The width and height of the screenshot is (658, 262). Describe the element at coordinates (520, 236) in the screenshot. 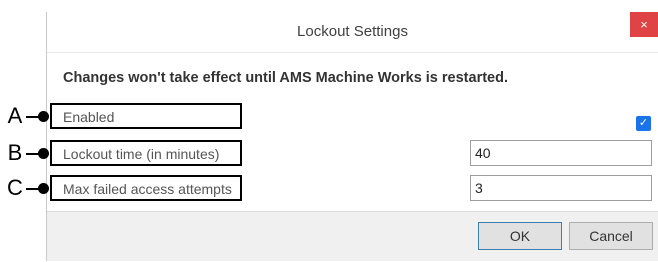

I see `ok-button: OK` at that location.